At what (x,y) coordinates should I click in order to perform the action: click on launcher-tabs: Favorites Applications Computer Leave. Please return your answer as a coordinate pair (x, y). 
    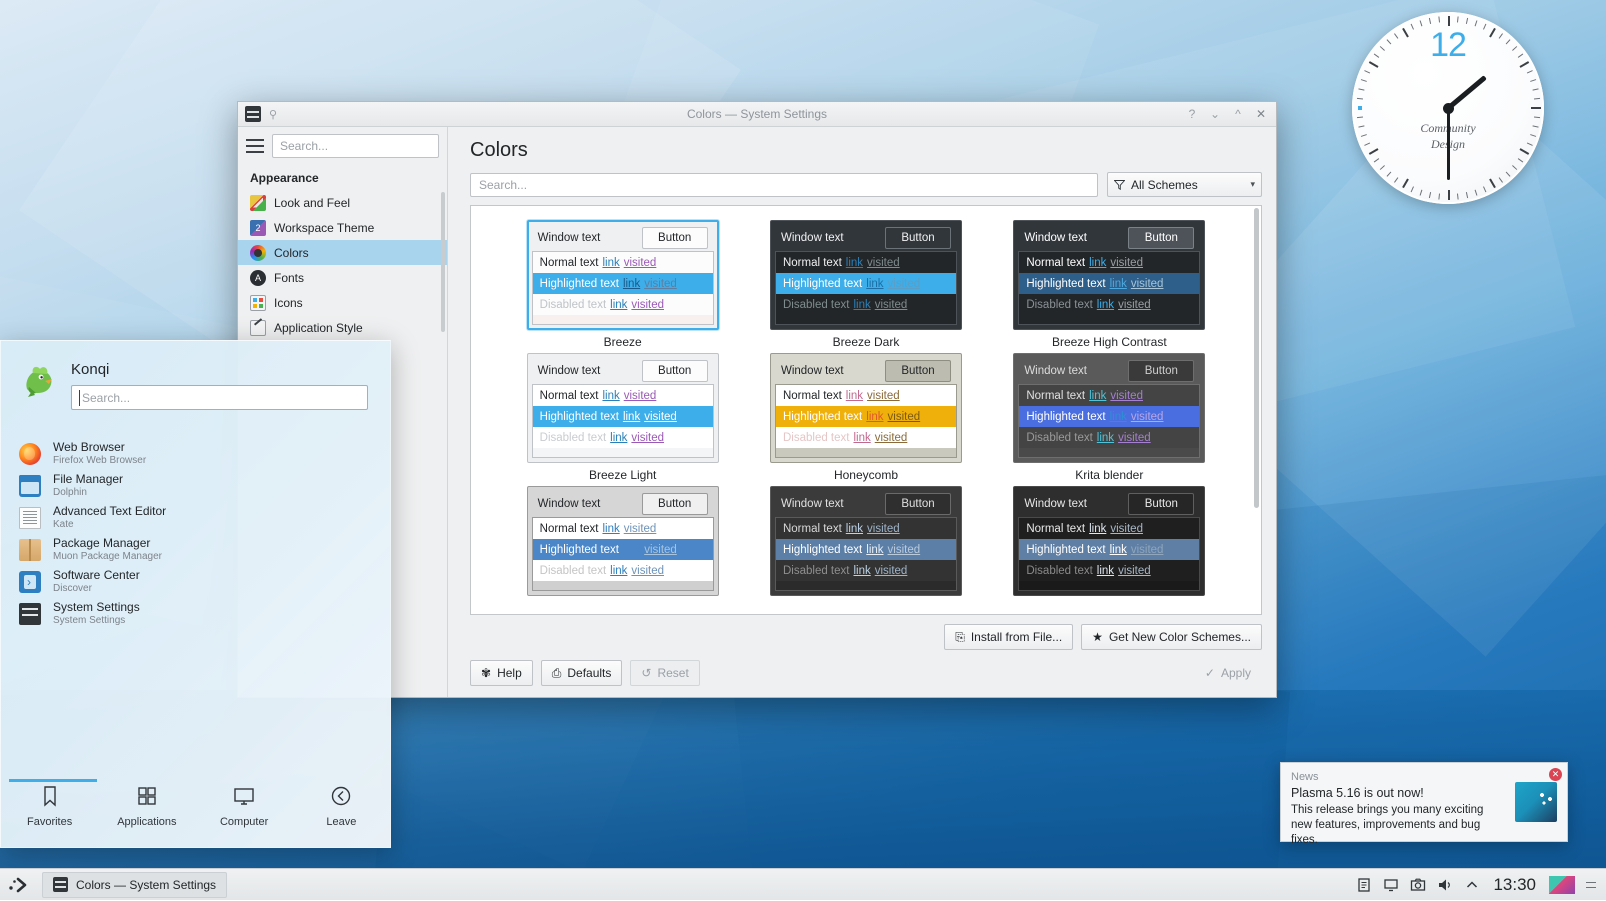
    Looking at the image, I should click on (195, 807).